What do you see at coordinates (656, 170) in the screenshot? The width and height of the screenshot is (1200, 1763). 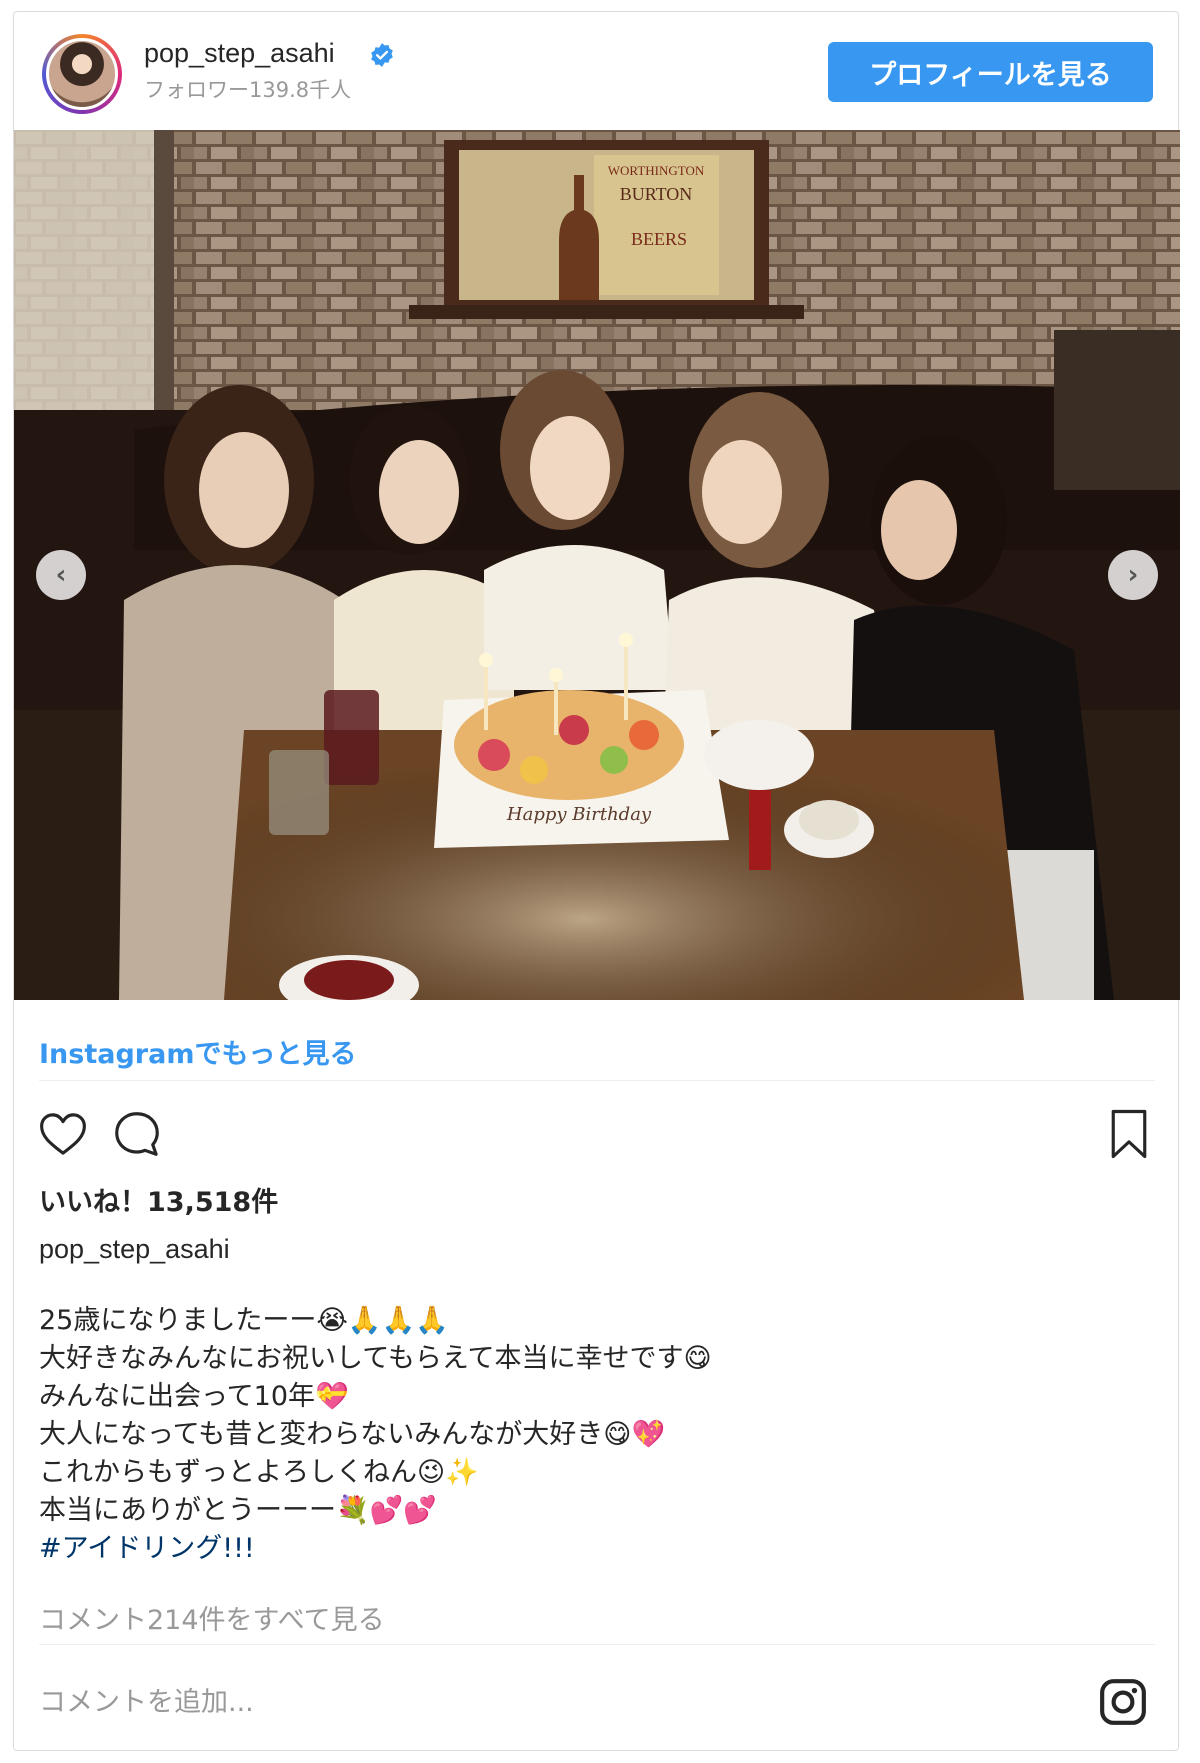 I see `sign-text-1: WORTHINGTON` at bounding box center [656, 170].